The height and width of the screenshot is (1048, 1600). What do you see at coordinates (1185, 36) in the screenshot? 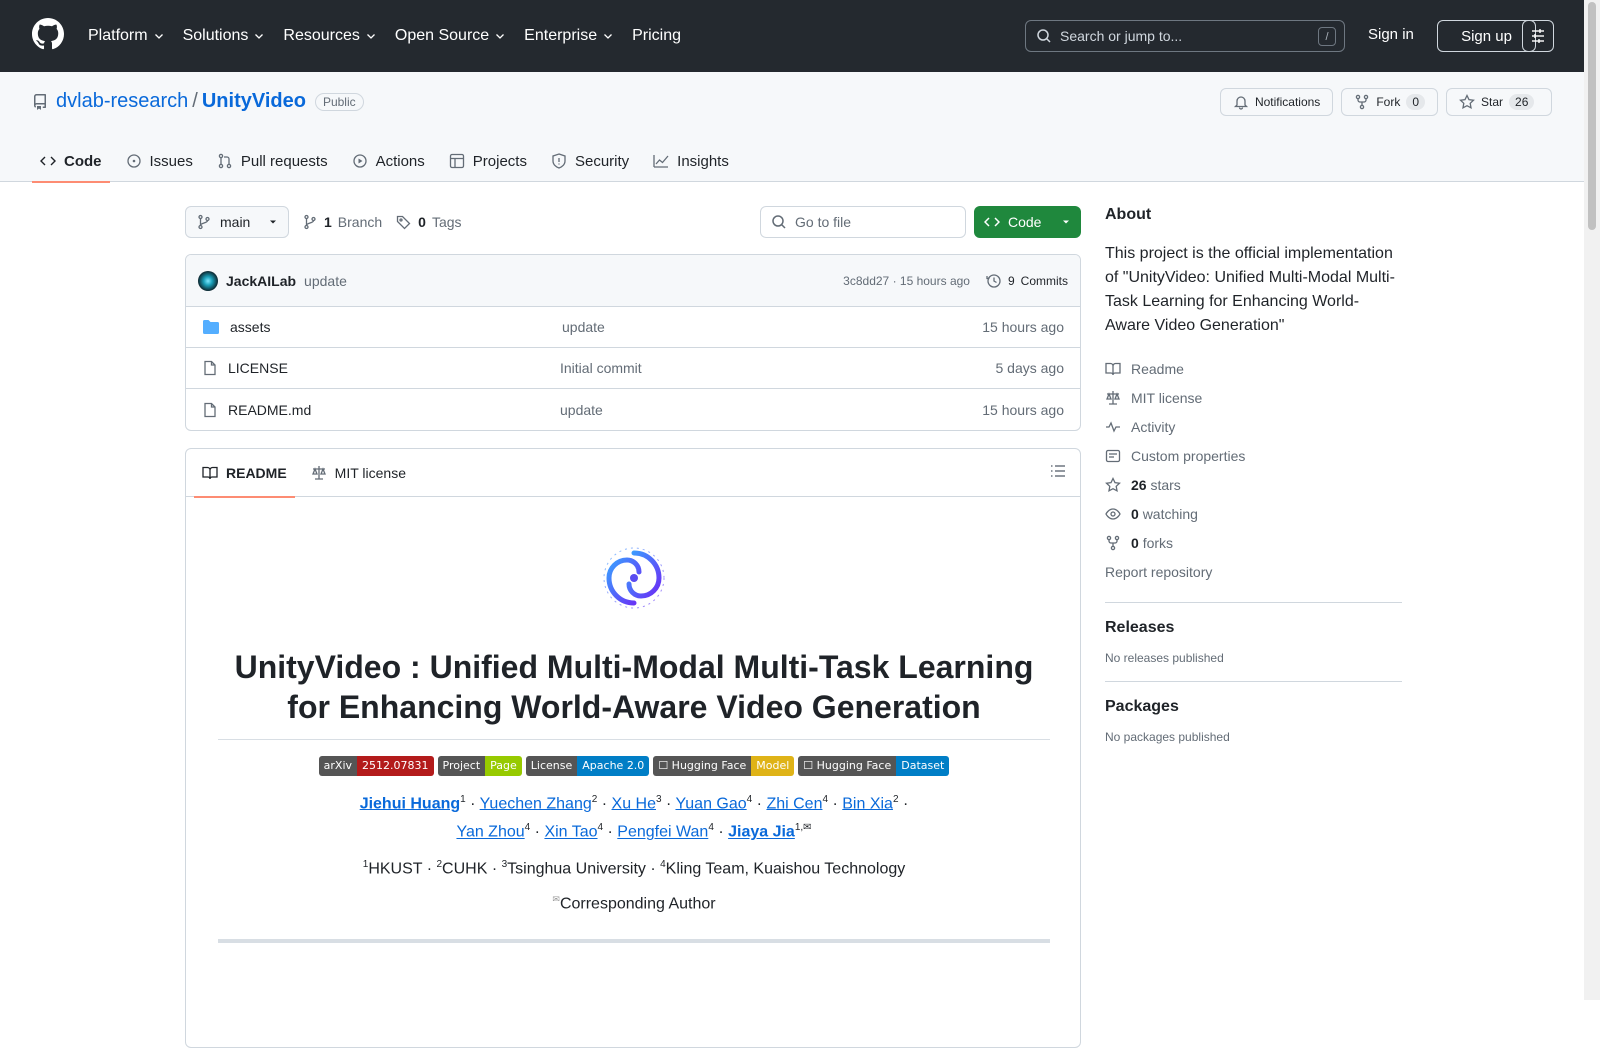
I see `search-input: Search or jump to... /` at bounding box center [1185, 36].